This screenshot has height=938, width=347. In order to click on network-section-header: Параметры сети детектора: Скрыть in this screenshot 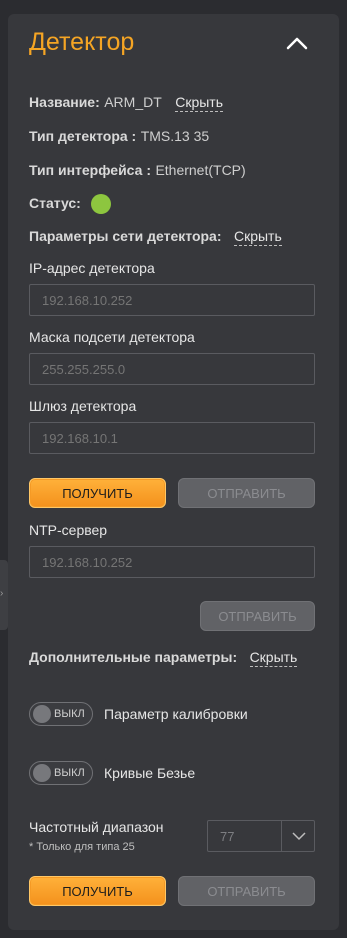, I will do `click(155, 237)`.